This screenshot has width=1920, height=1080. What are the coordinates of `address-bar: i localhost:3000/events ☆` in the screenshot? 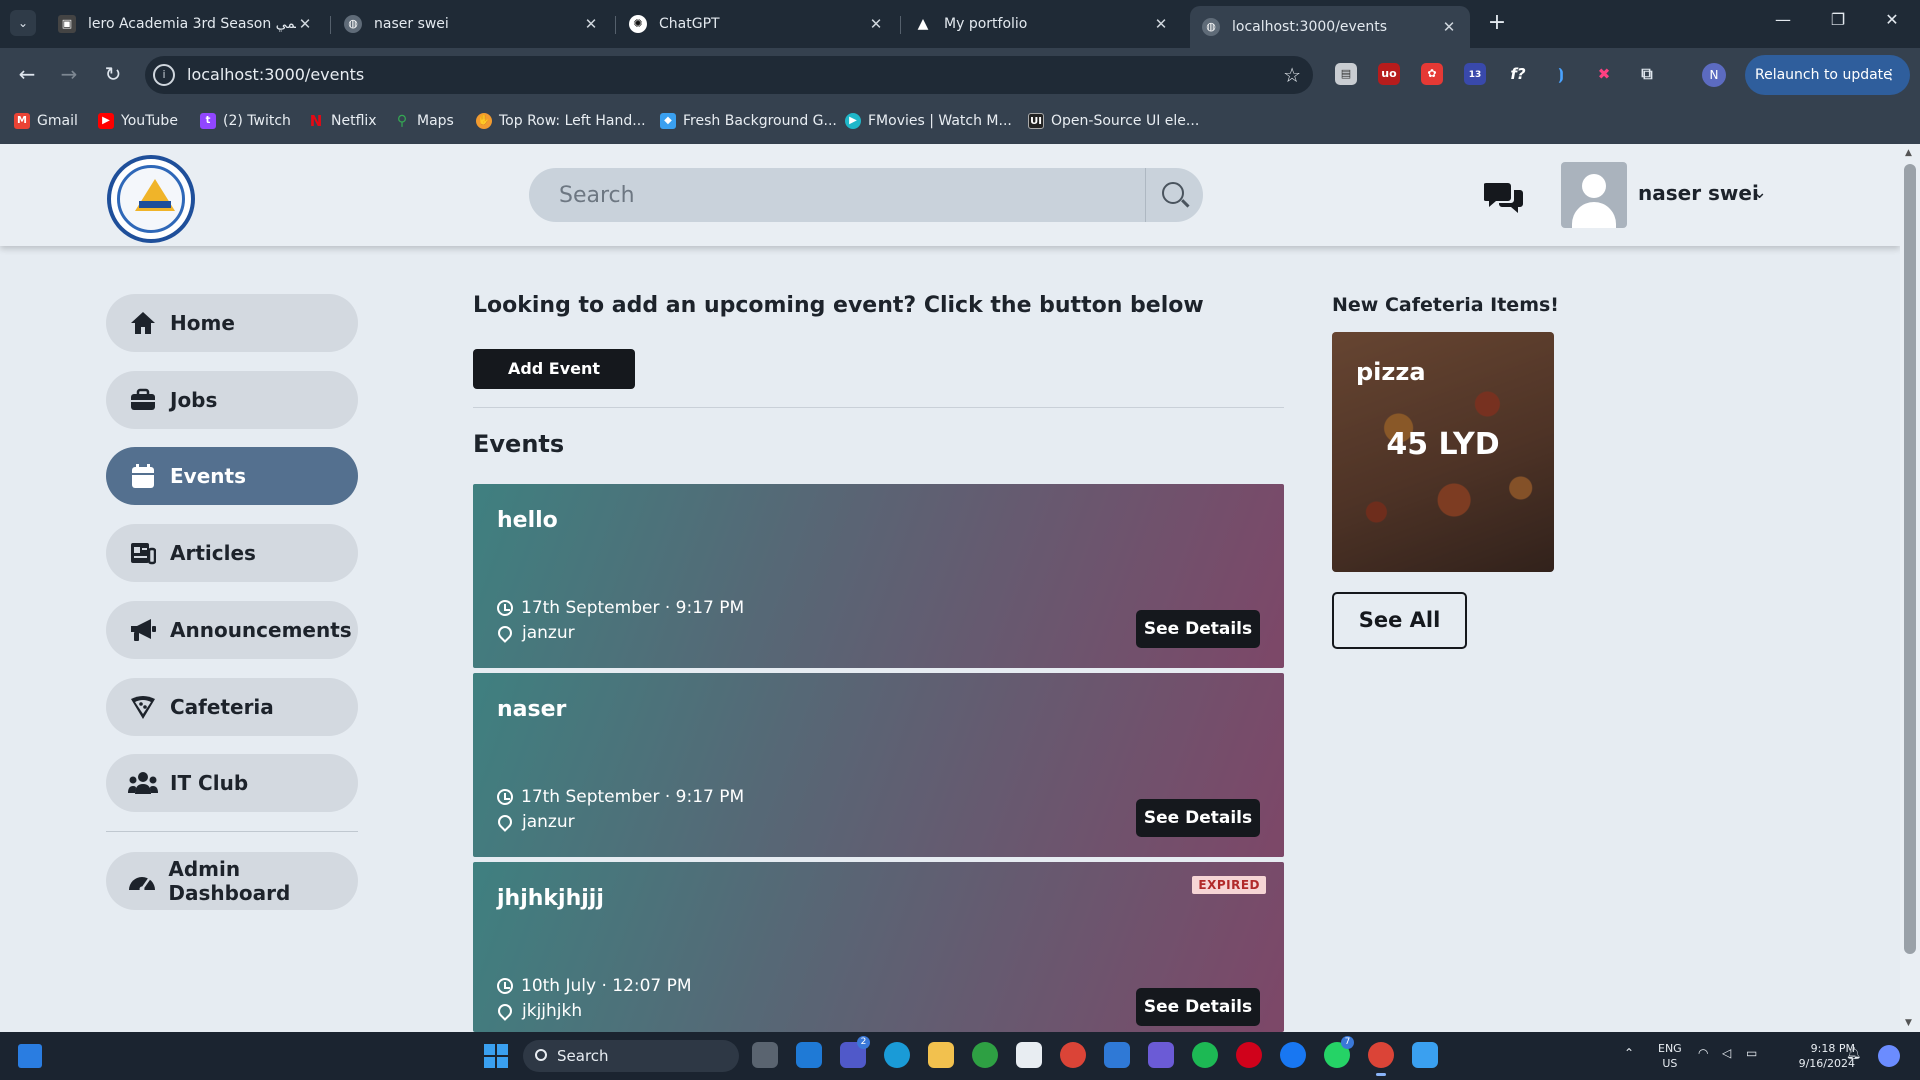 It's located at (729, 75).